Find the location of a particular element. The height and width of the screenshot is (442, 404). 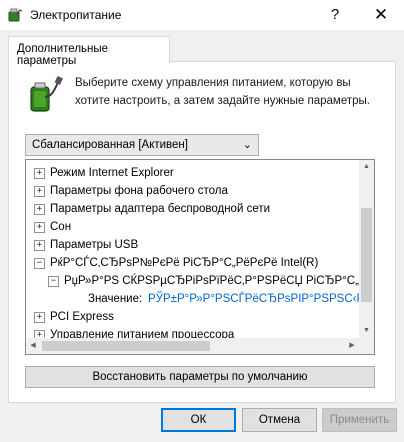

tree-item-sleep: + Сон is located at coordinates (192, 227).